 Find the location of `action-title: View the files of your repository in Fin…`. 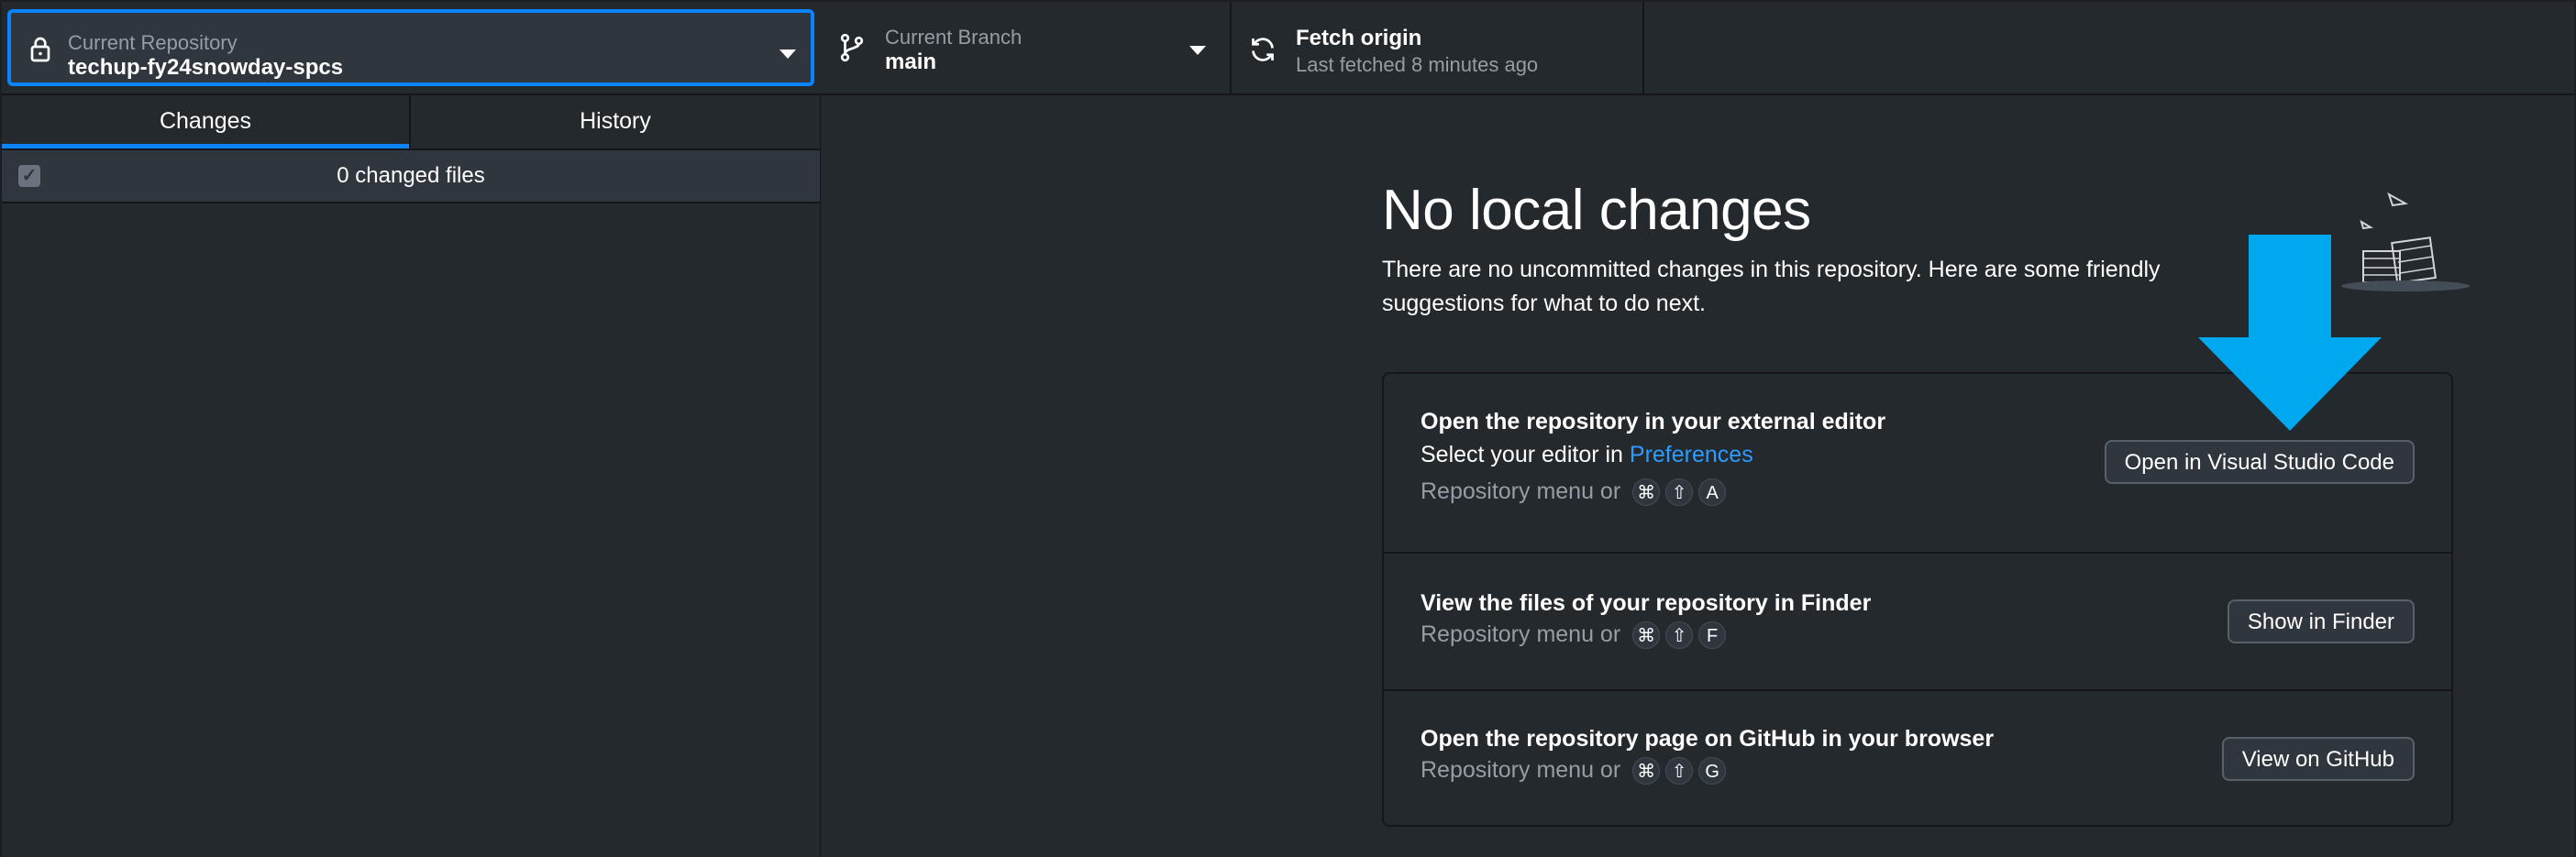

action-title: View the files of your repository in Fin… is located at coordinates (1646, 603).